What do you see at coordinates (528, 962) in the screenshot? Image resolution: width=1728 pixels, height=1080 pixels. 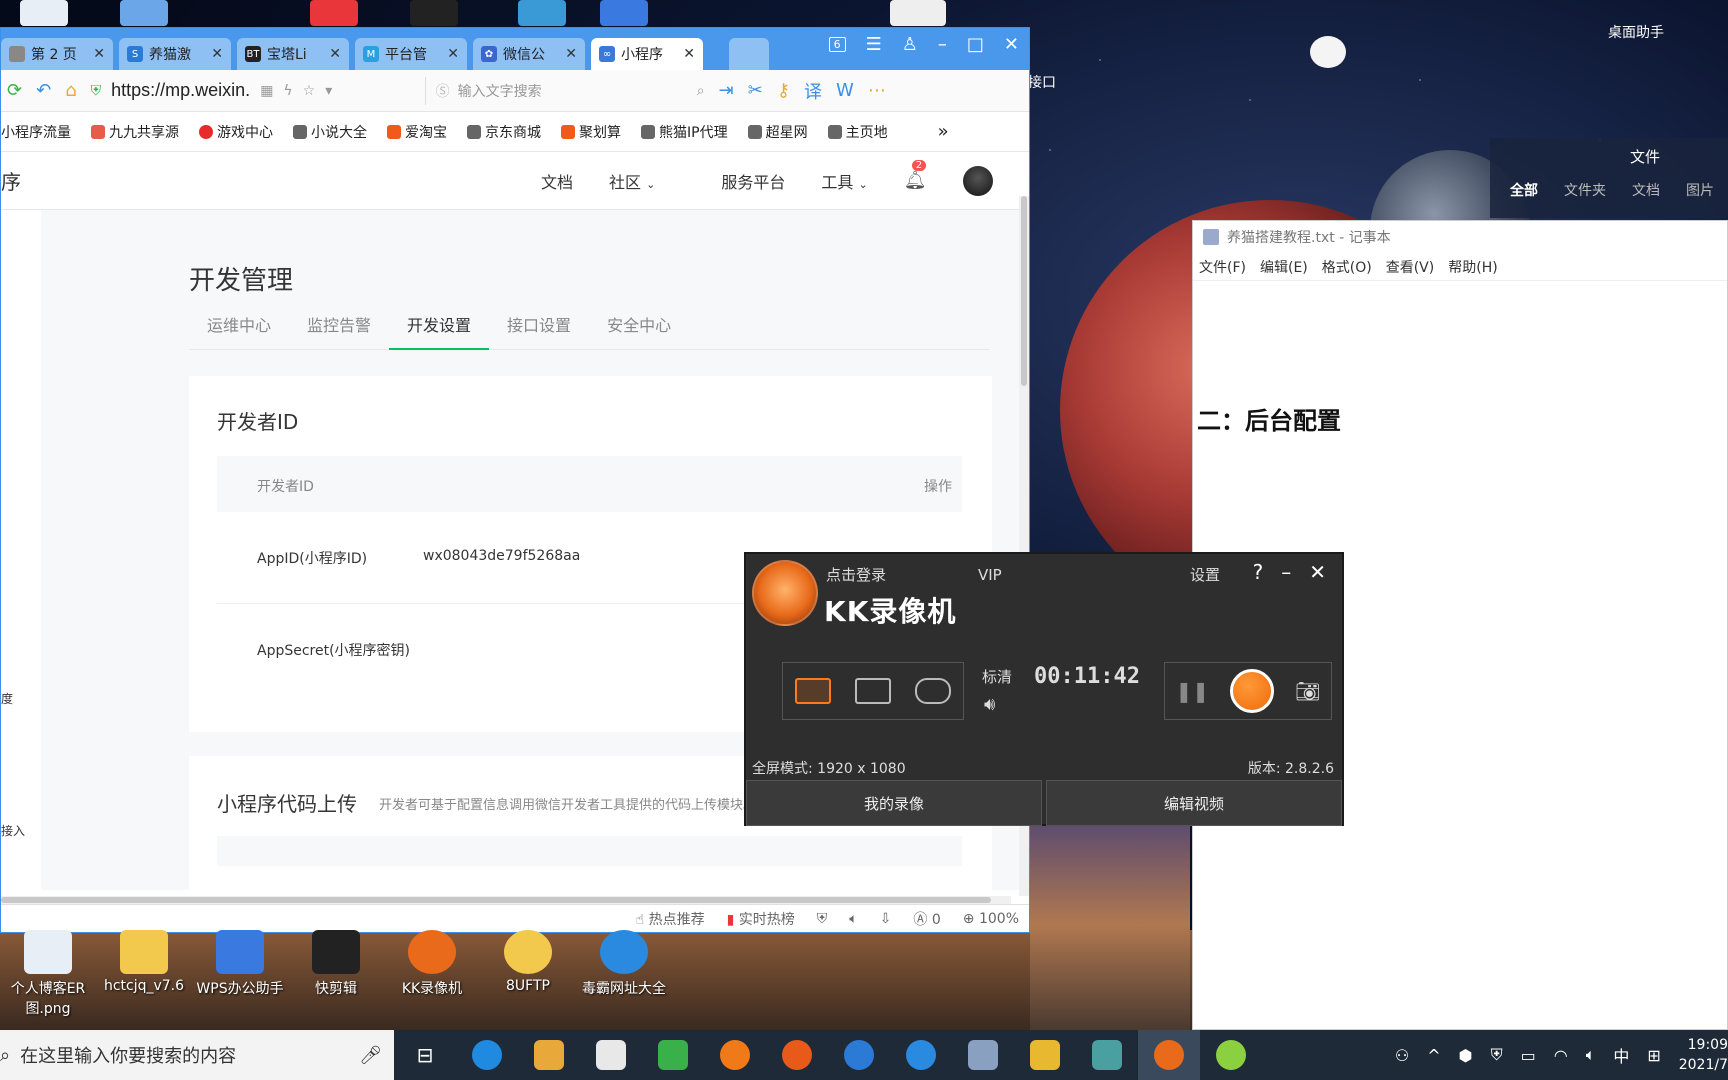 I see `desktop-icon: 8UFTP` at bounding box center [528, 962].